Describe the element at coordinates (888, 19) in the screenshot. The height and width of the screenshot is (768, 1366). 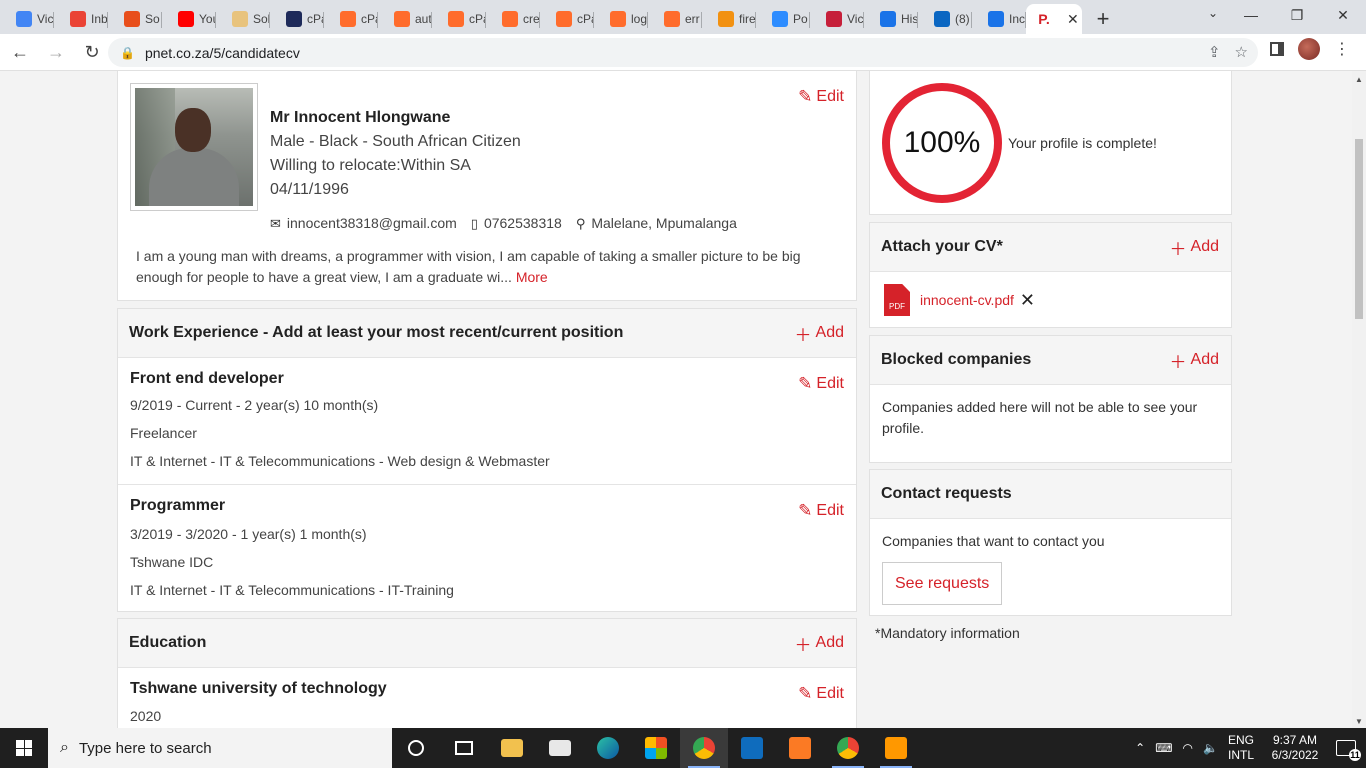
I see `history-icon` at that location.